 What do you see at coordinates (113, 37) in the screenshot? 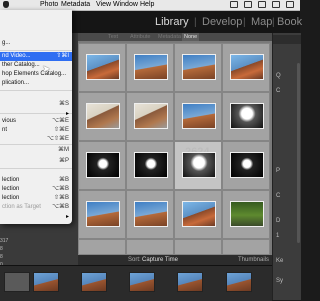
I see `filter-text: Text` at bounding box center [113, 37].